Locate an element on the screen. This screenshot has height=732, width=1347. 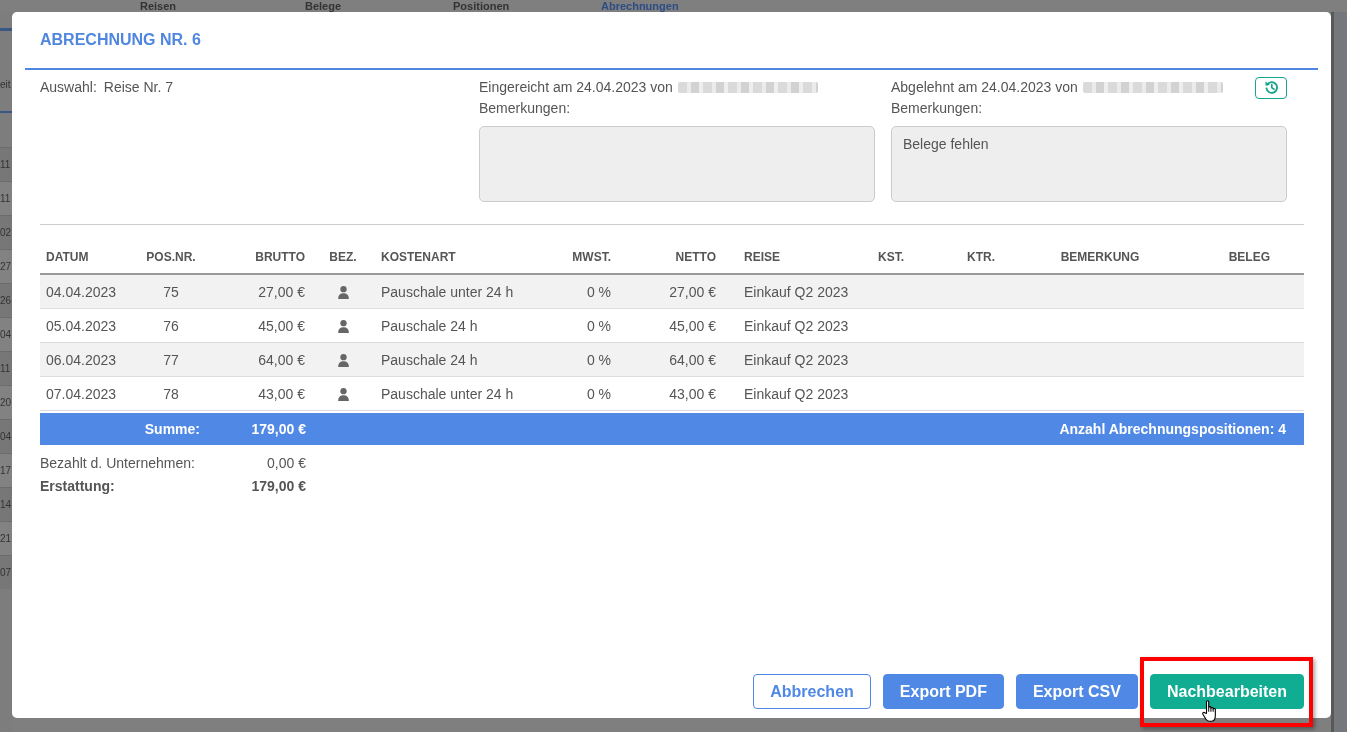
column-header: BELEG is located at coordinates (1249, 257).